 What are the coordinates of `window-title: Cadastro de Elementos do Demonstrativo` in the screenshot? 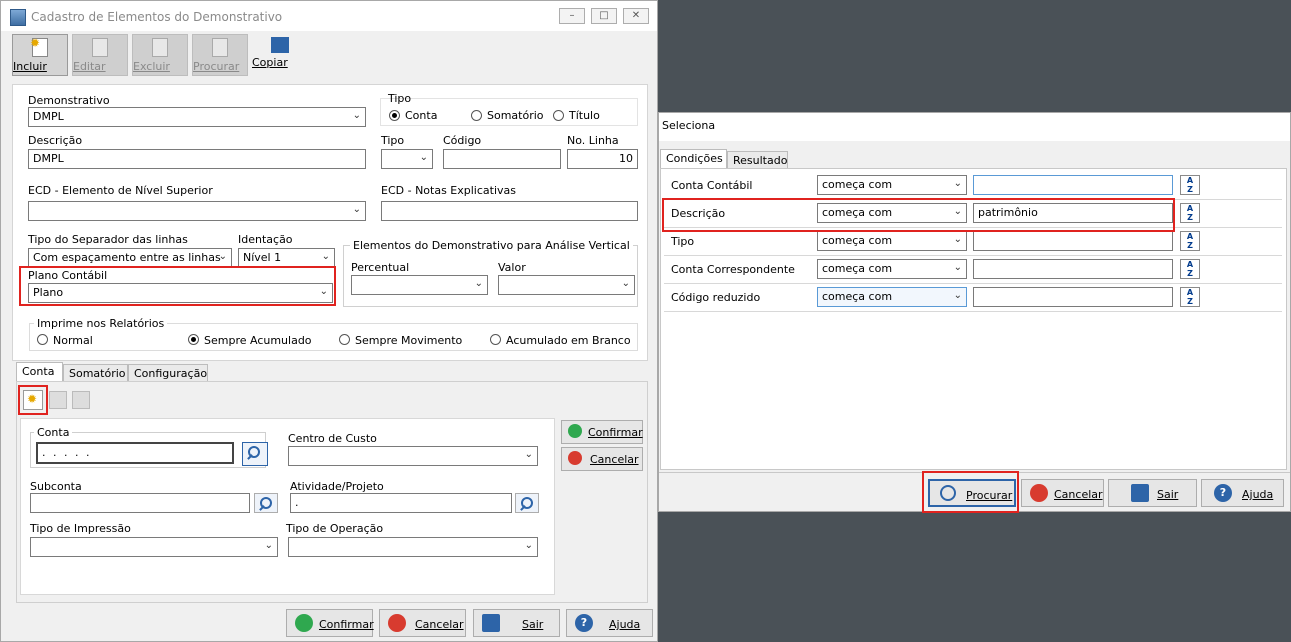 It's located at (157, 17).